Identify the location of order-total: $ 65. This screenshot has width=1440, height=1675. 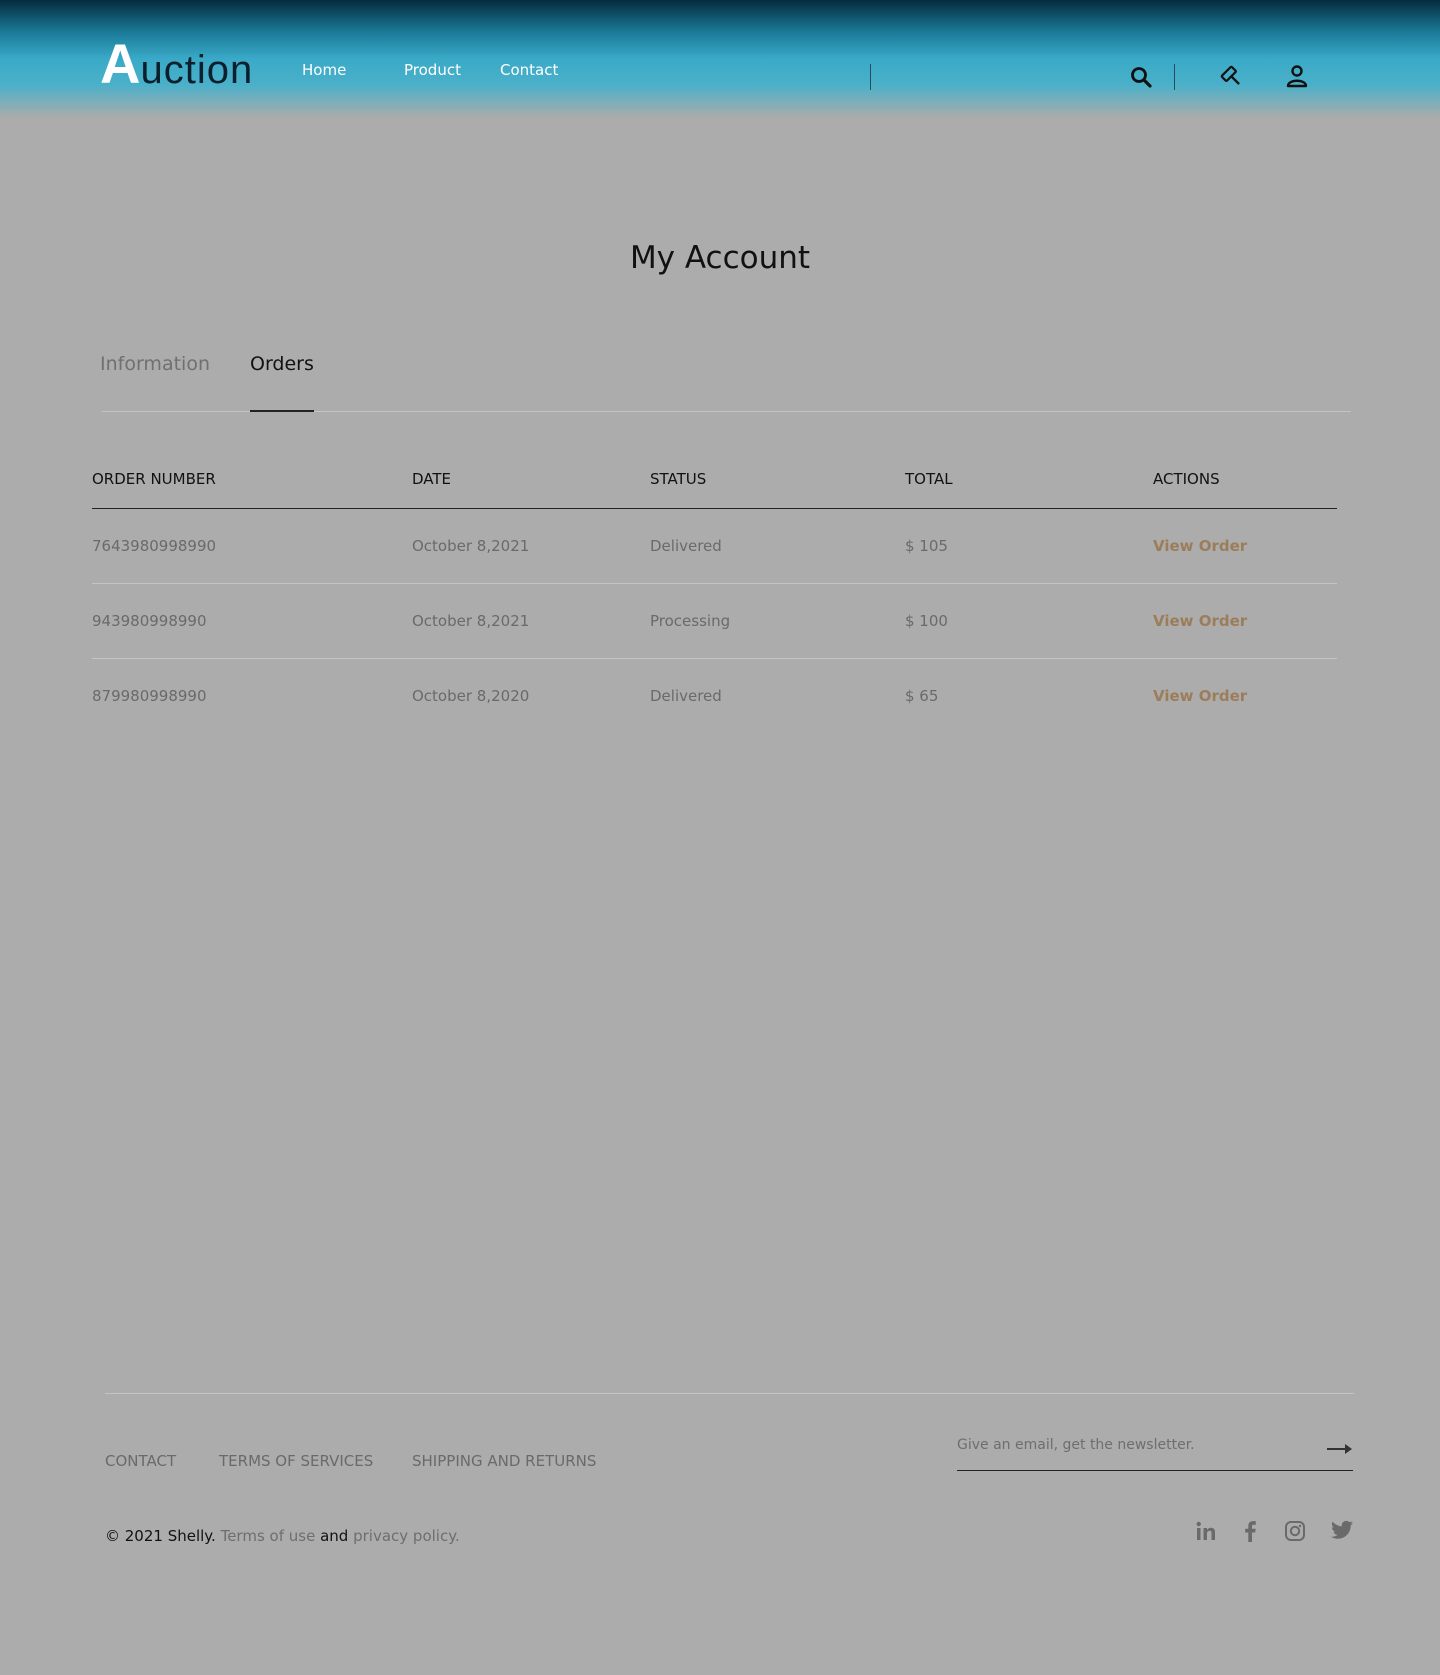
(922, 696).